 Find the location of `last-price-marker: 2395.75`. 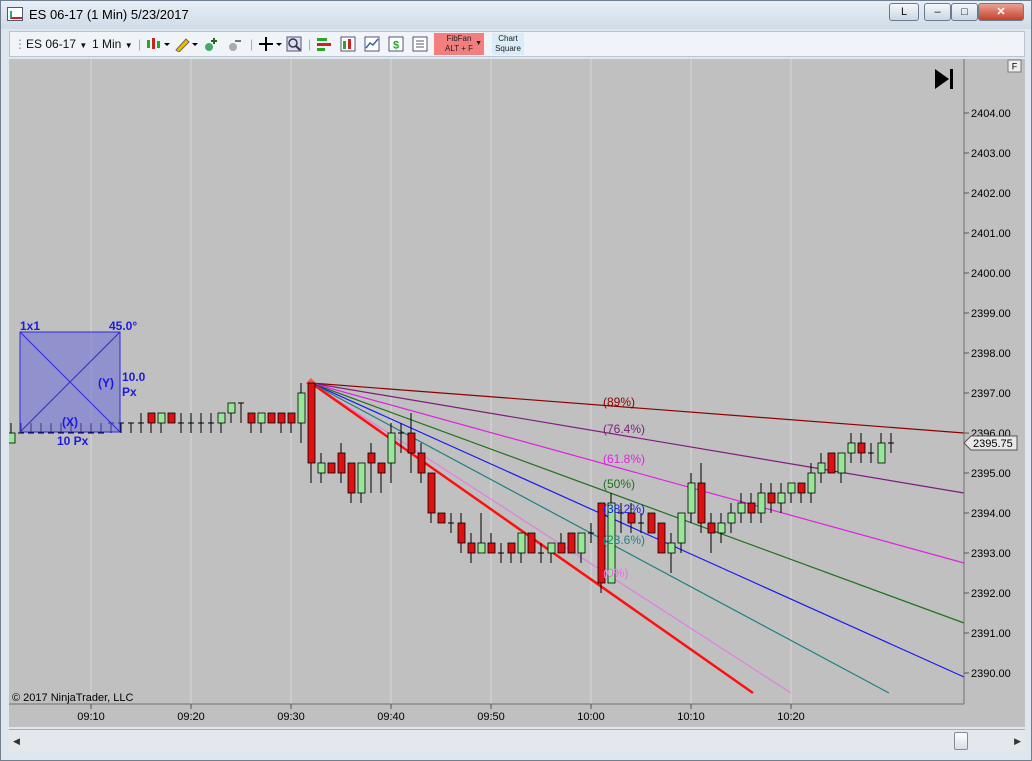

last-price-marker: 2395.75 is located at coordinates (990, 443).